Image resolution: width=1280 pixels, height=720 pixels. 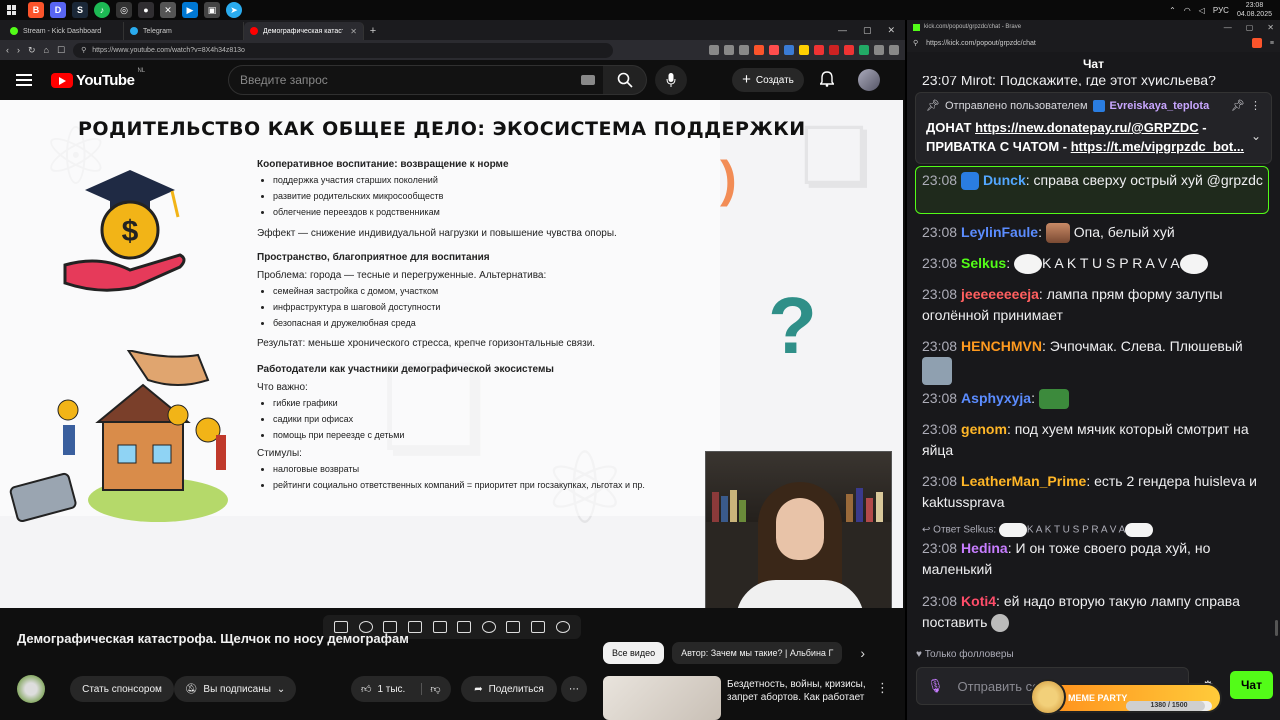 What do you see at coordinates (102, 10) in the screenshot?
I see `spotify-icon: ♪` at bounding box center [102, 10].